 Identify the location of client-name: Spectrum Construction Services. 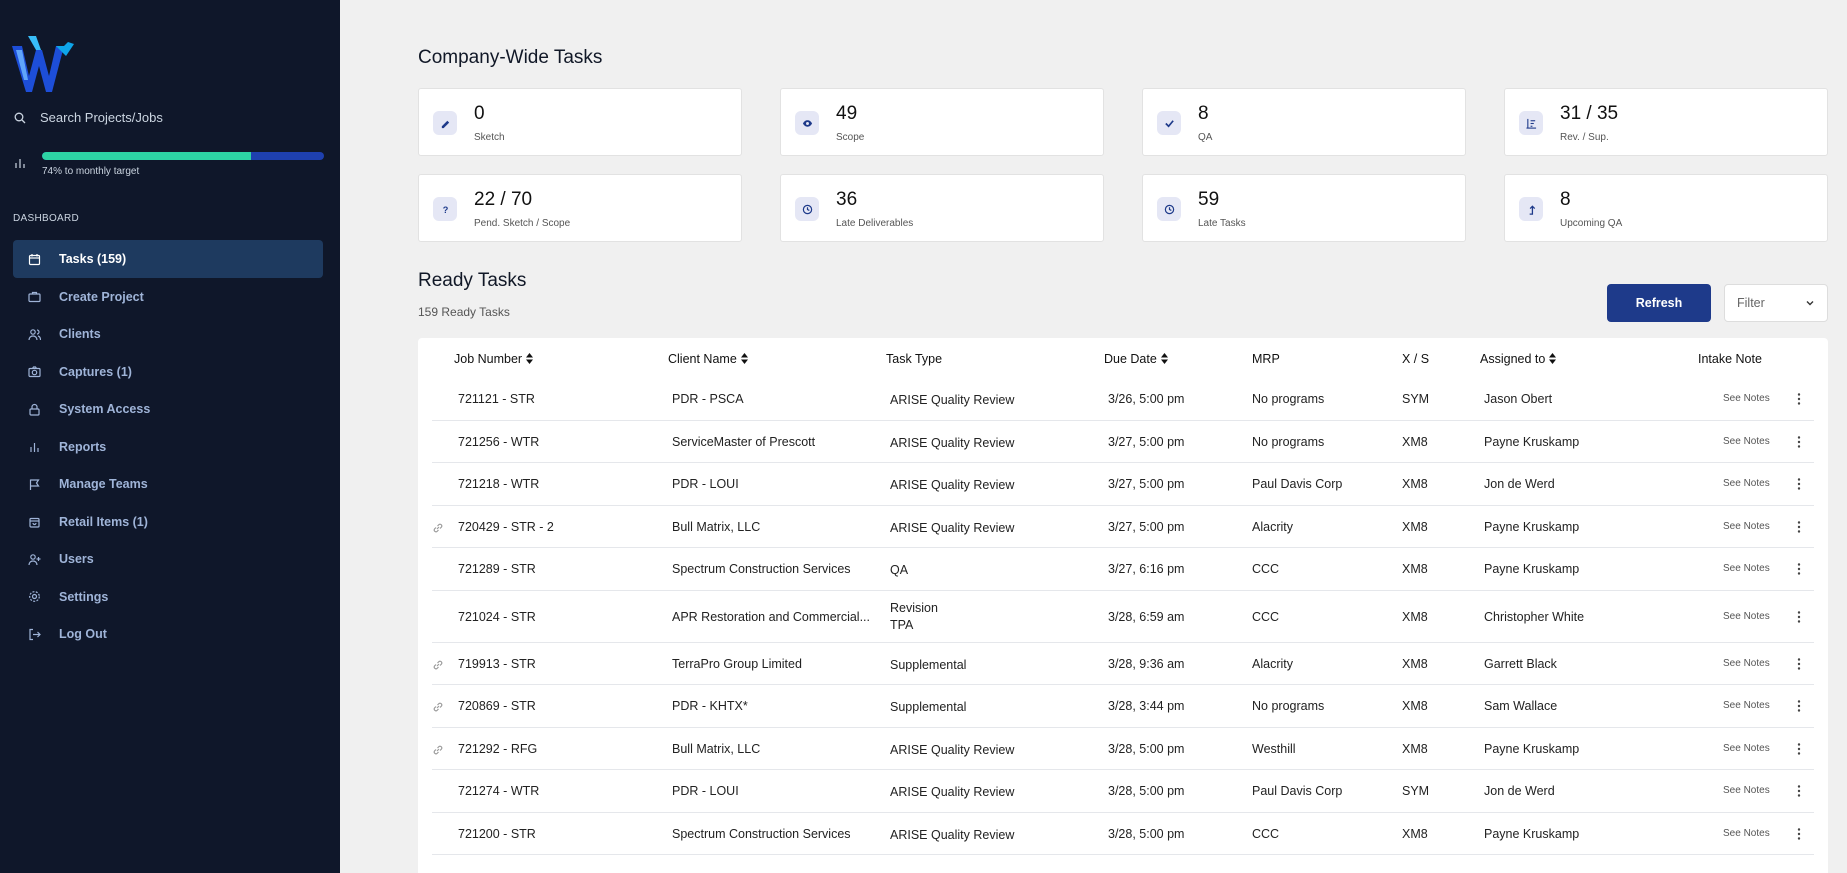
(761, 569).